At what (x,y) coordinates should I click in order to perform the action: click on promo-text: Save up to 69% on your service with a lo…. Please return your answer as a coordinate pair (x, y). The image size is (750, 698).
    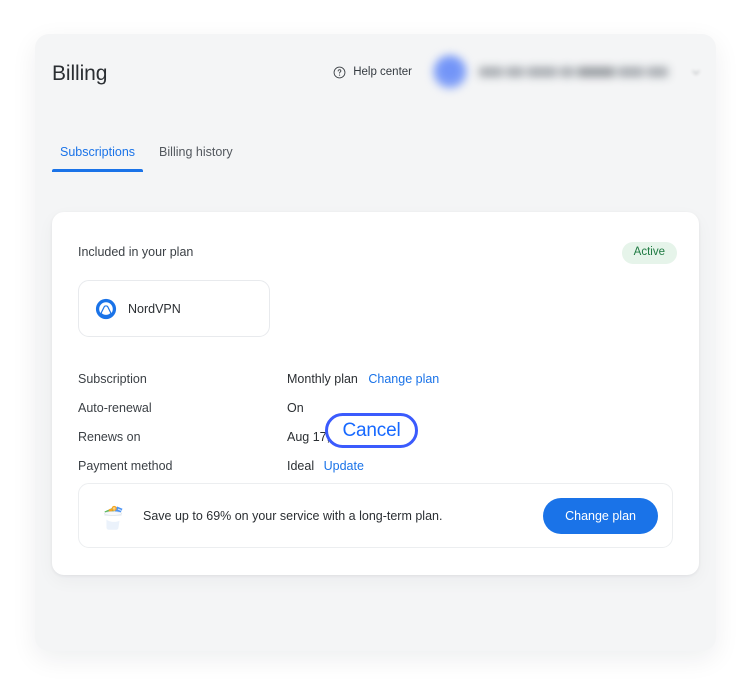
    Looking at the image, I should click on (293, 515).